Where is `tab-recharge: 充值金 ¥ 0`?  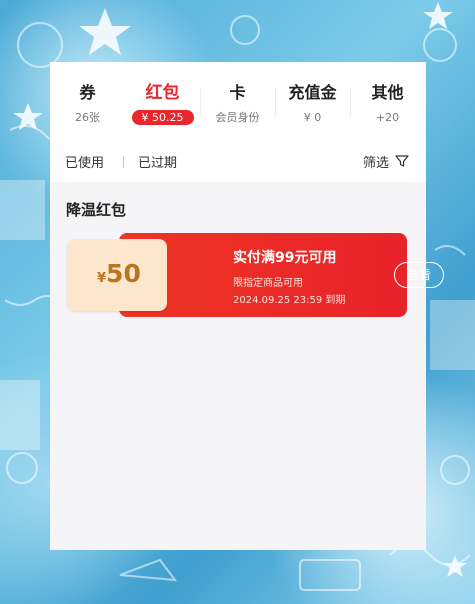 tab-recharge: 充值金 ¥ 0 is located at coordinates (312, 105).